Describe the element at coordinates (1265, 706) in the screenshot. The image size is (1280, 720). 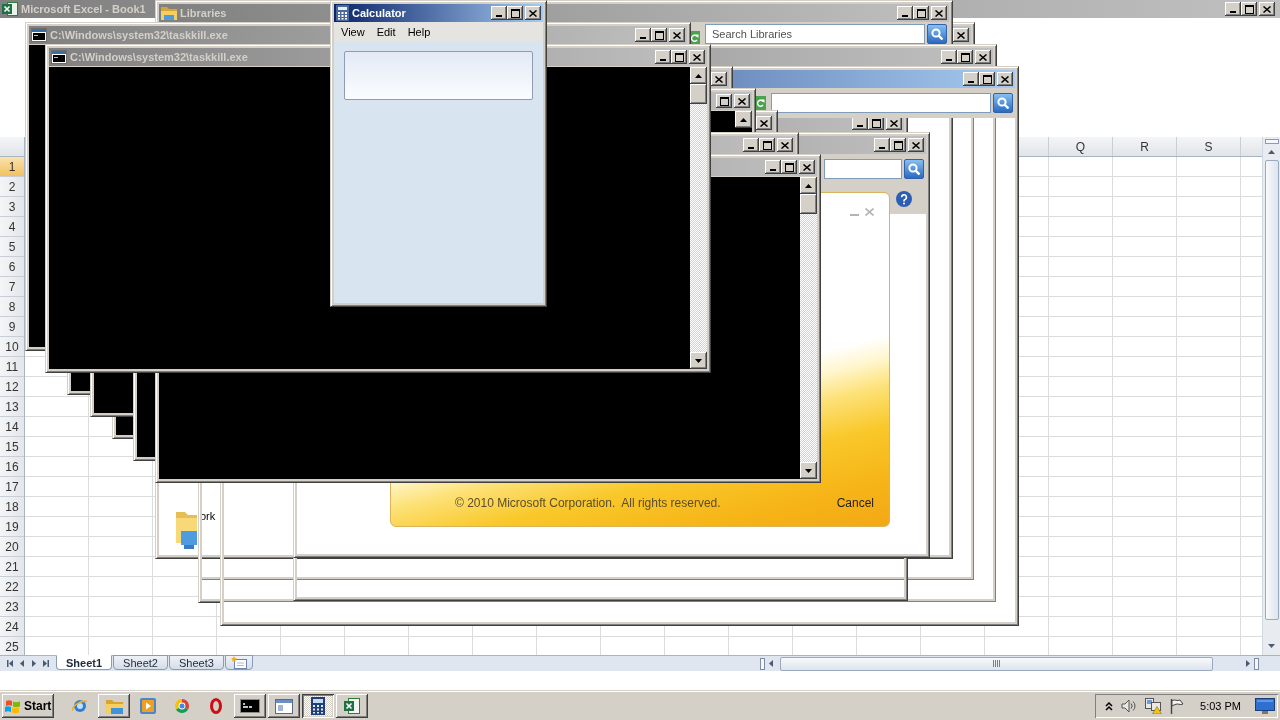
I see `monitor-icon` at that location.